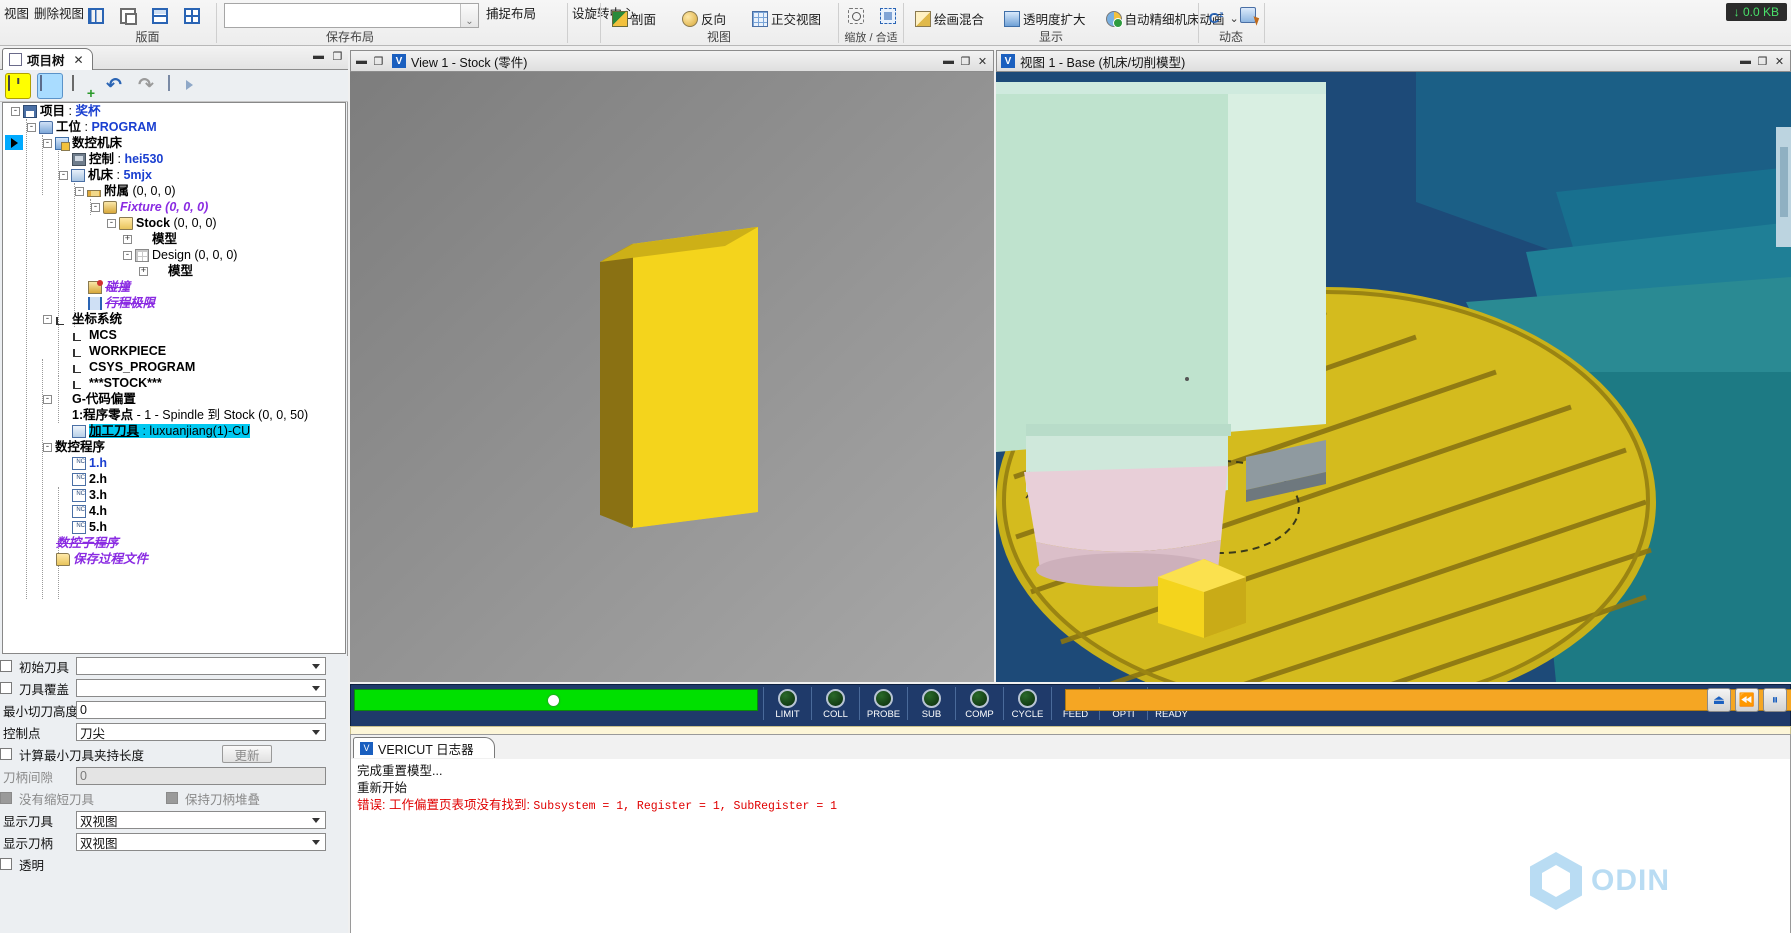 This screenshot has height=933, width=1791. What do you see at coordinates (82, 86) in the screenshot?
I see `add-component-button` at bounding box center [82, 86].